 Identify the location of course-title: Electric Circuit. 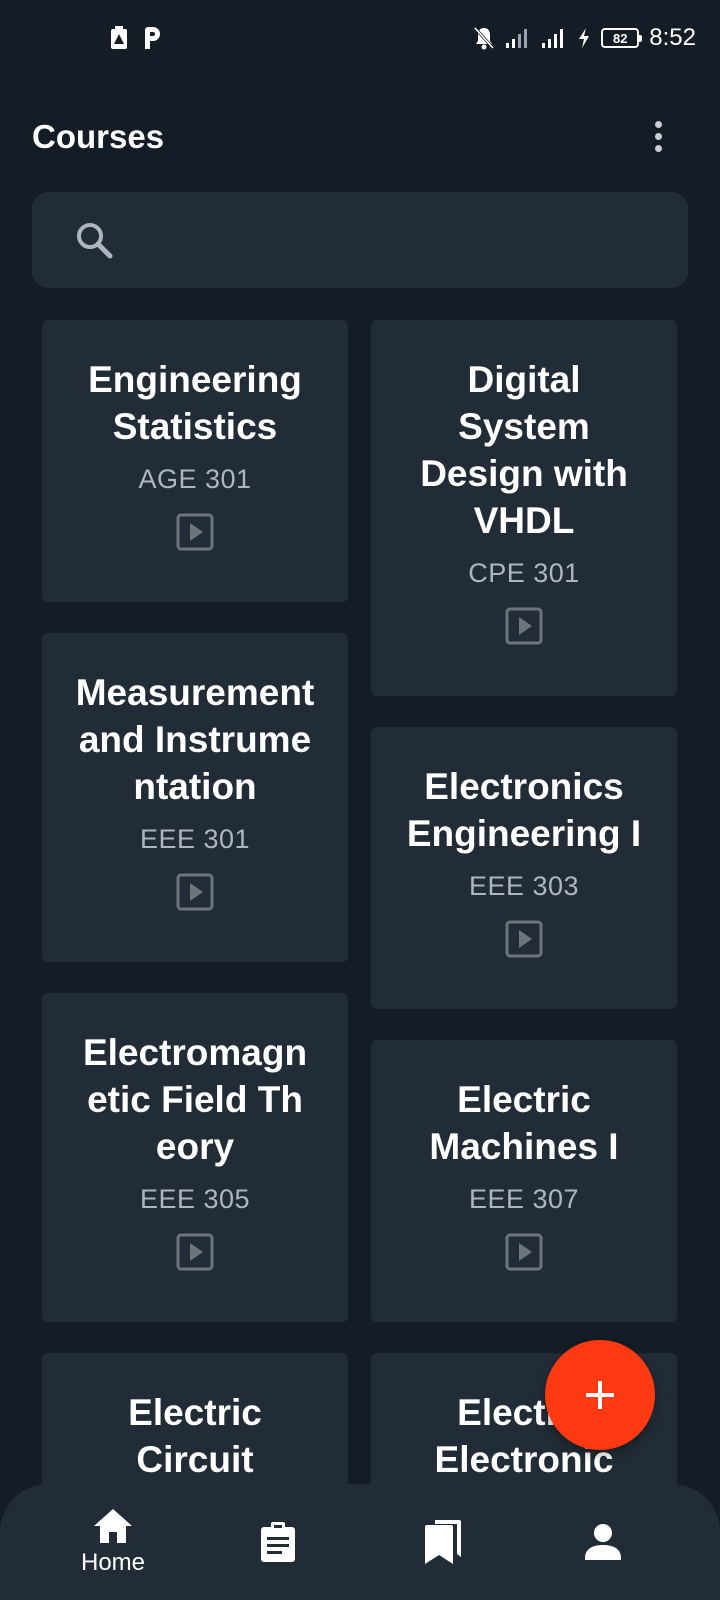
(195, 1436).